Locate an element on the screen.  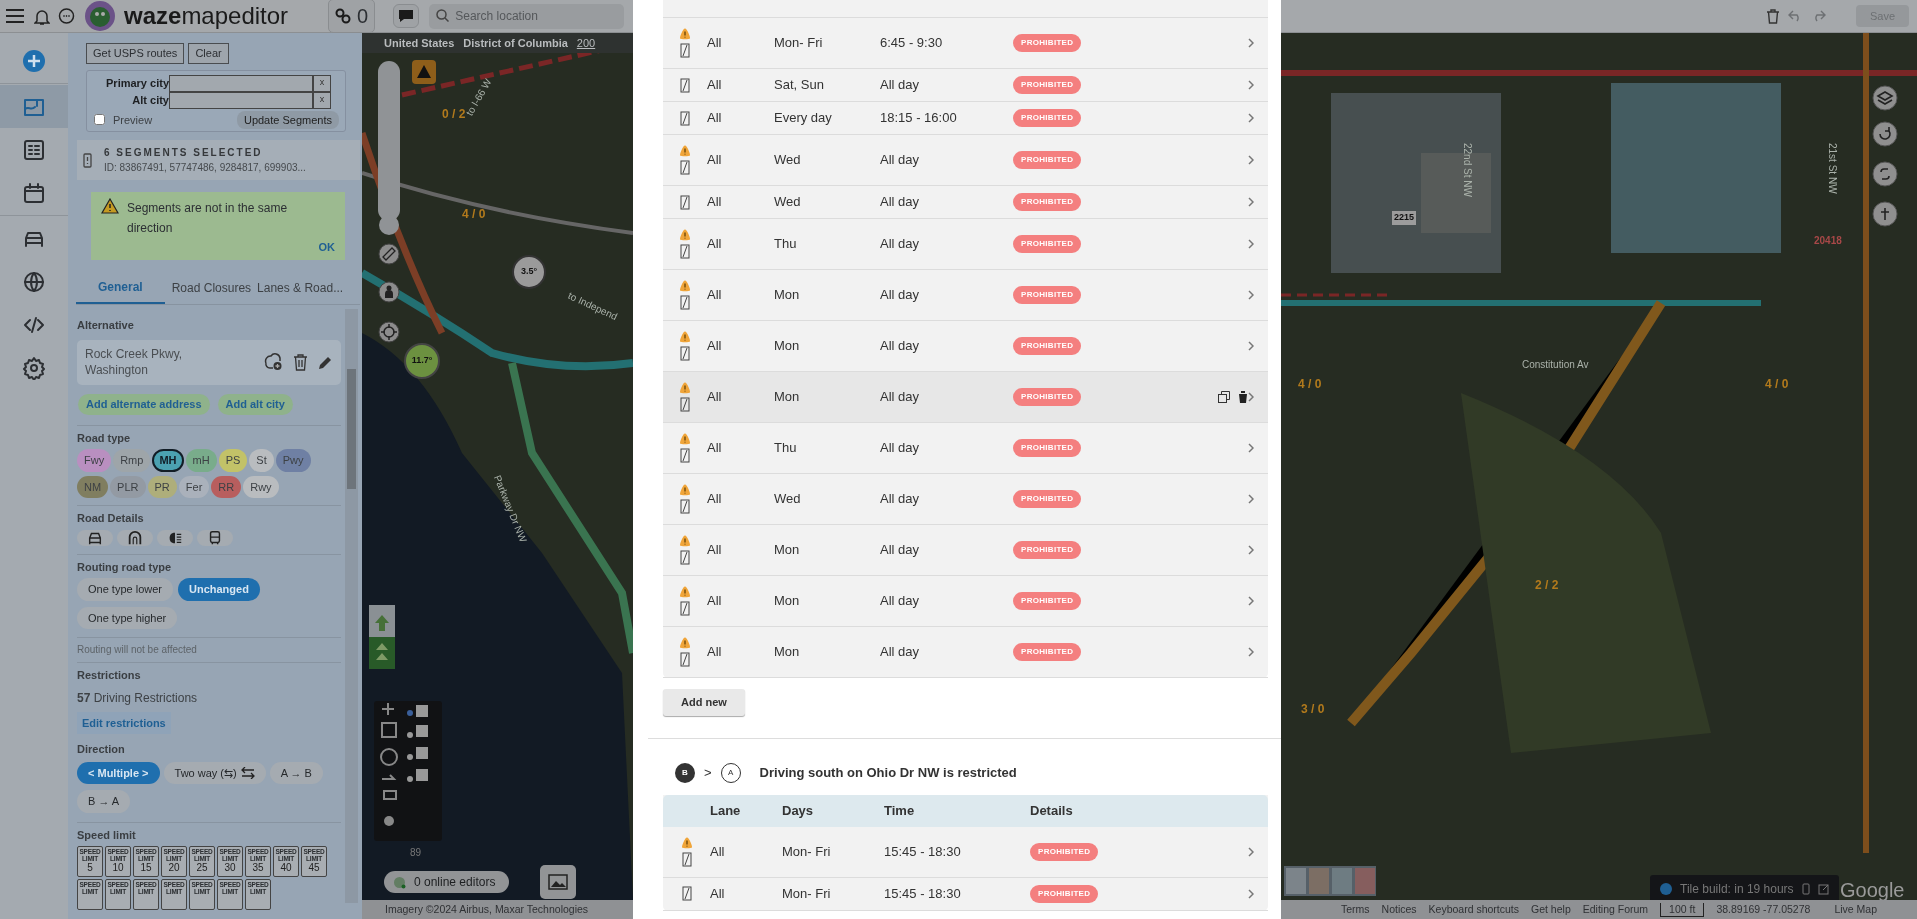
road-type-chip: Rwy is located at coordinates (261, 487).